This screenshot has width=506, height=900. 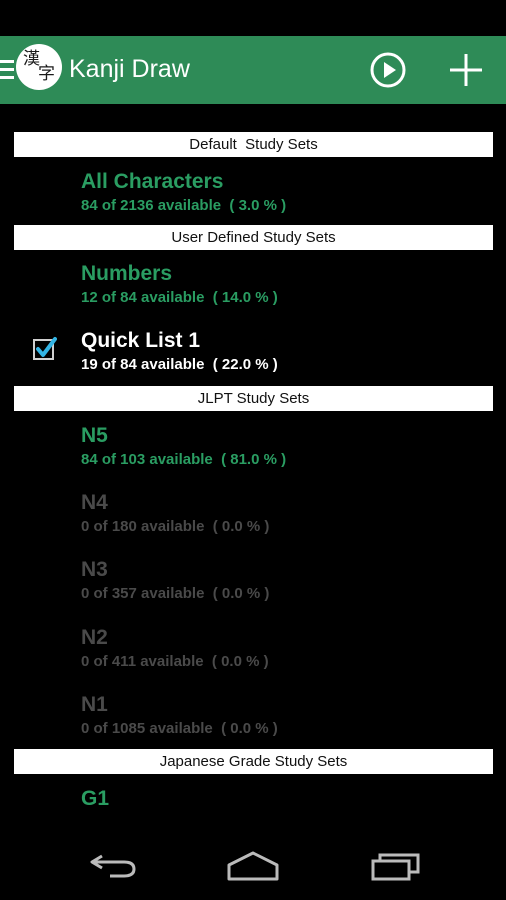 I want to click on app-title: Kanji Draw, so click(x=129, y=69).